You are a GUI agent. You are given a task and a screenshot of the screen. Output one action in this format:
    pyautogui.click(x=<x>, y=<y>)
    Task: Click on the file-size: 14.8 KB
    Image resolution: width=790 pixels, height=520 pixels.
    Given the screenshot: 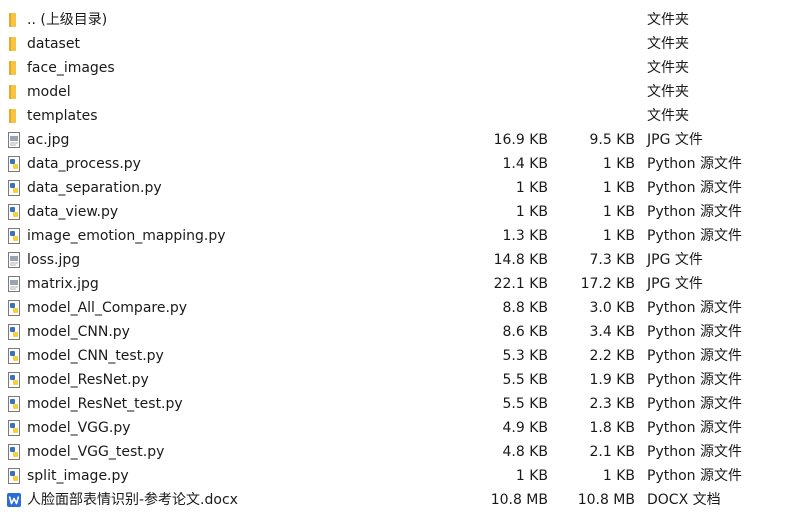 What is the action you would take?
    pyautogui.click(x=520, y=260)
    